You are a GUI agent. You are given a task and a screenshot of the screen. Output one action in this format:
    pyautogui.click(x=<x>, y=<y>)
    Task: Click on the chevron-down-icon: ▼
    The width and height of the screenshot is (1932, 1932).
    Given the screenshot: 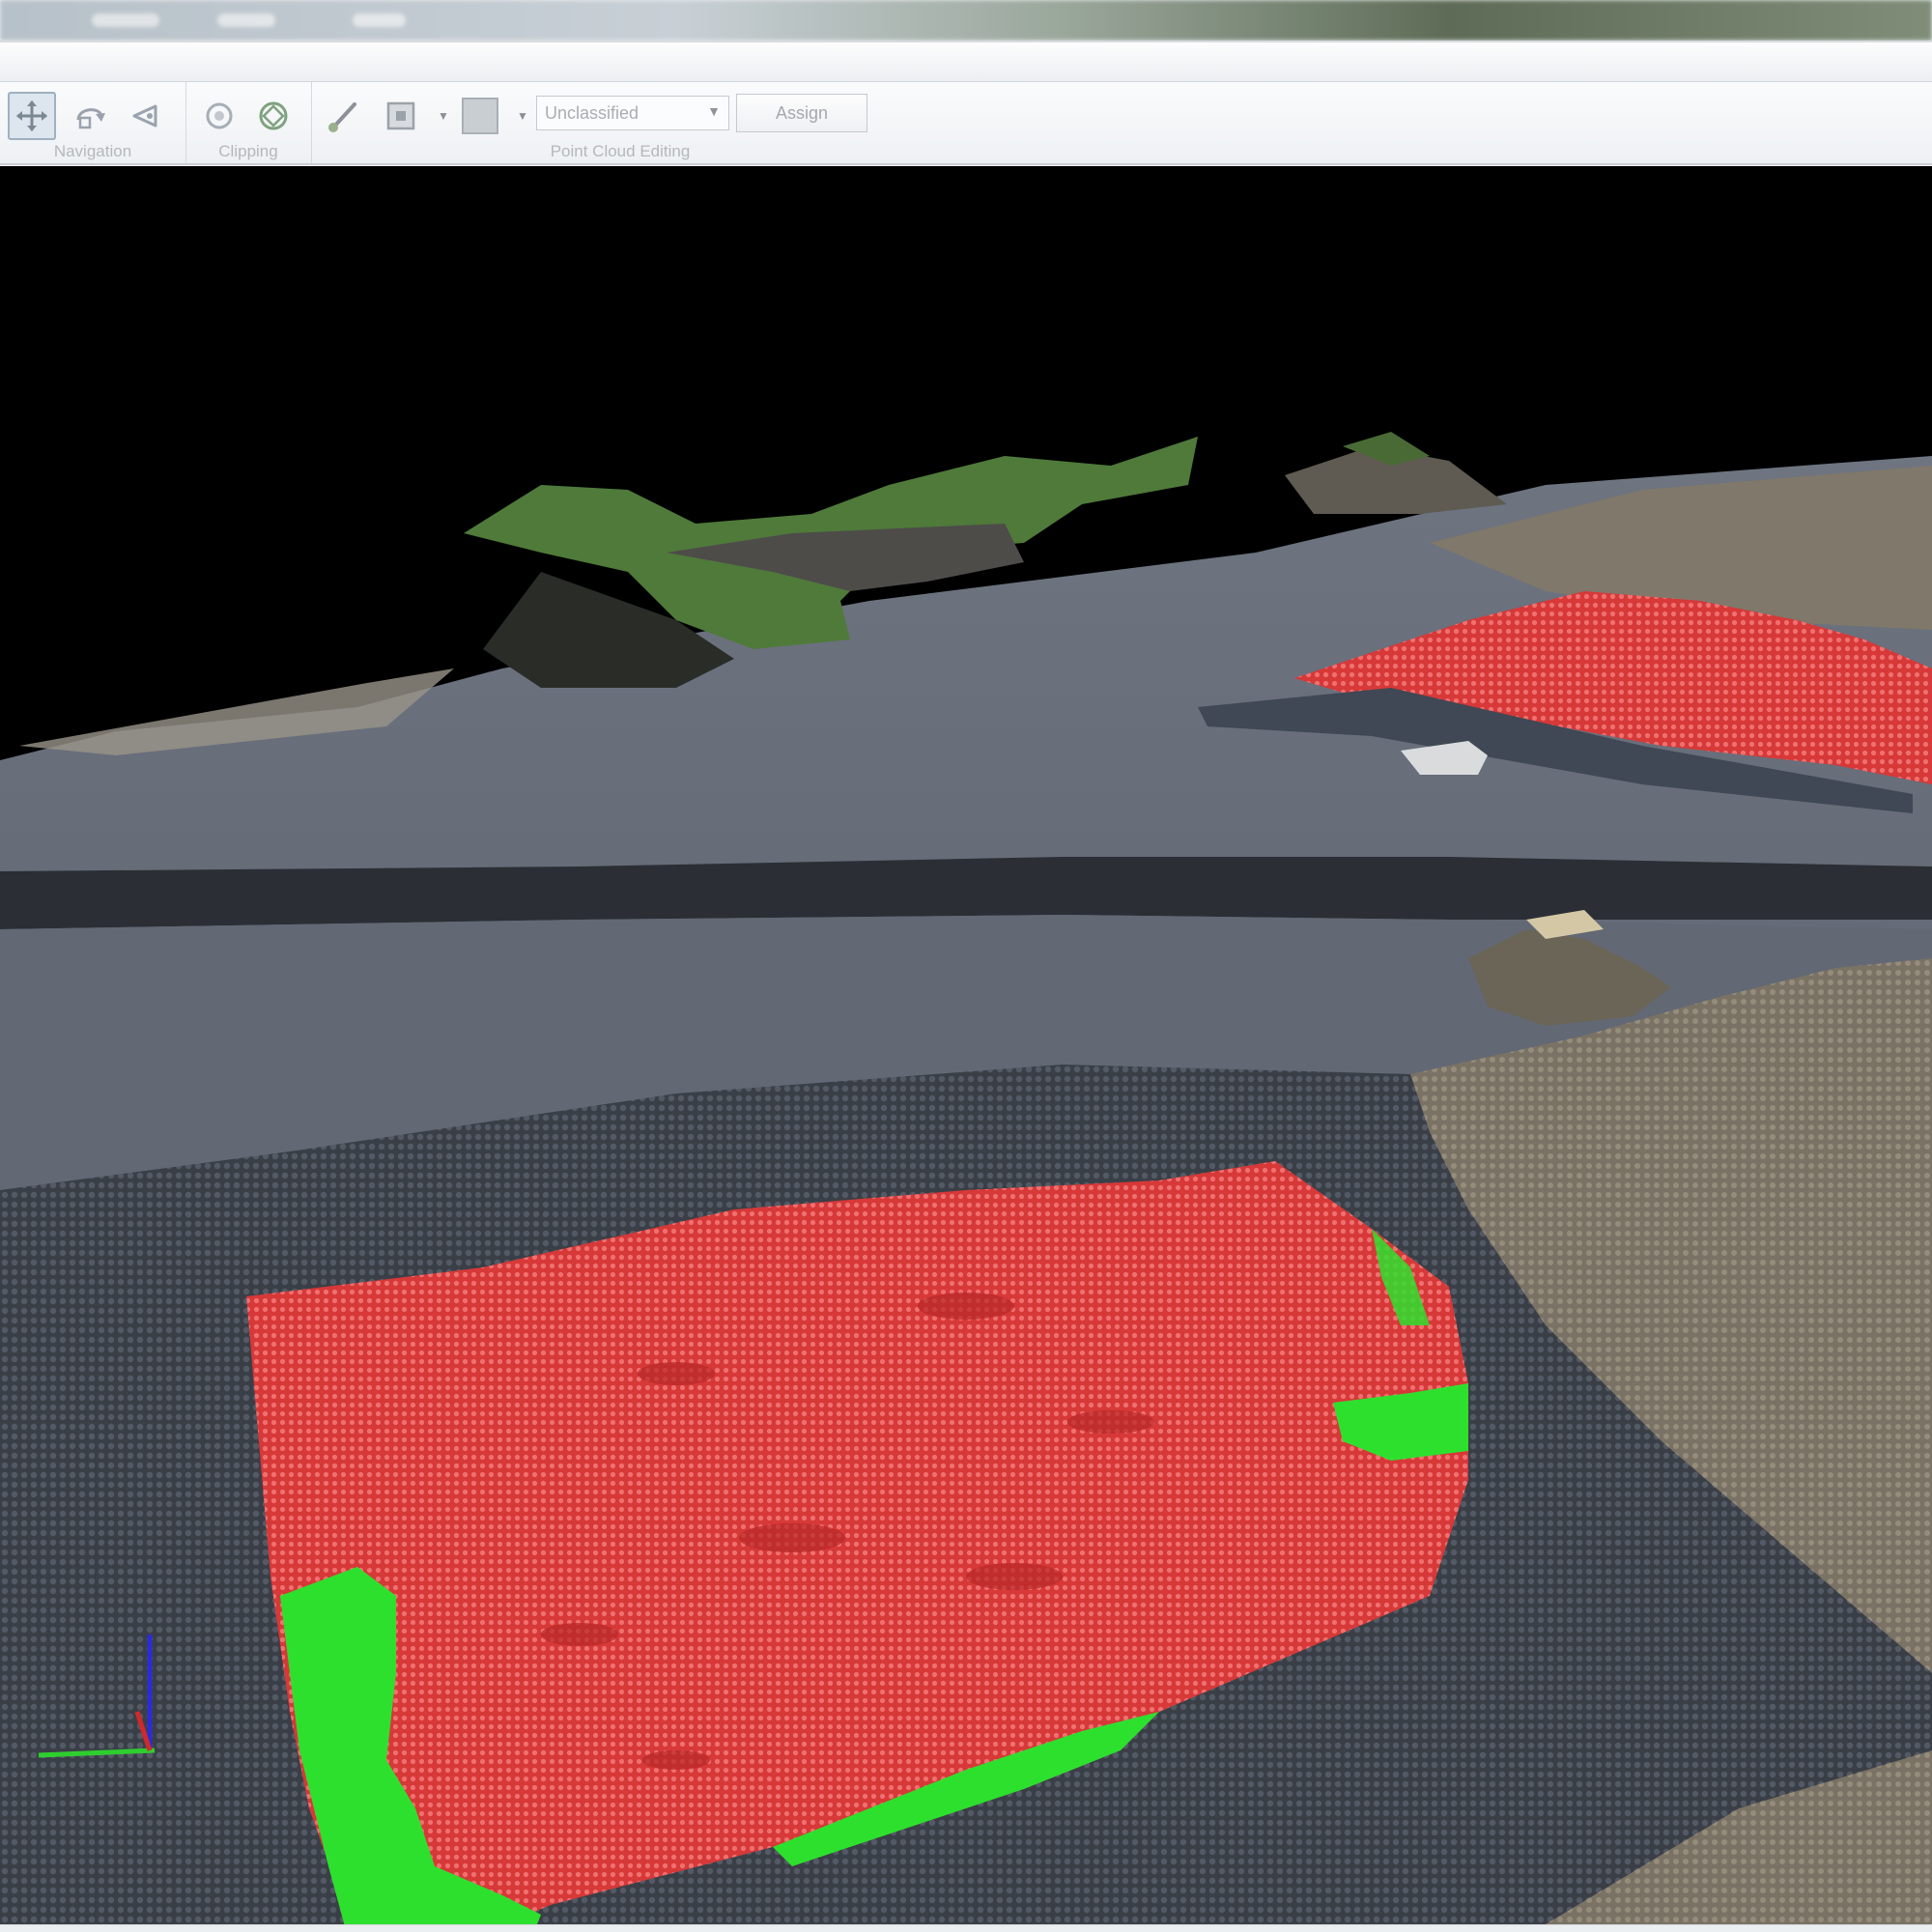 What is the action you would take?
    pyautogui.click(x=714, y=111)
    